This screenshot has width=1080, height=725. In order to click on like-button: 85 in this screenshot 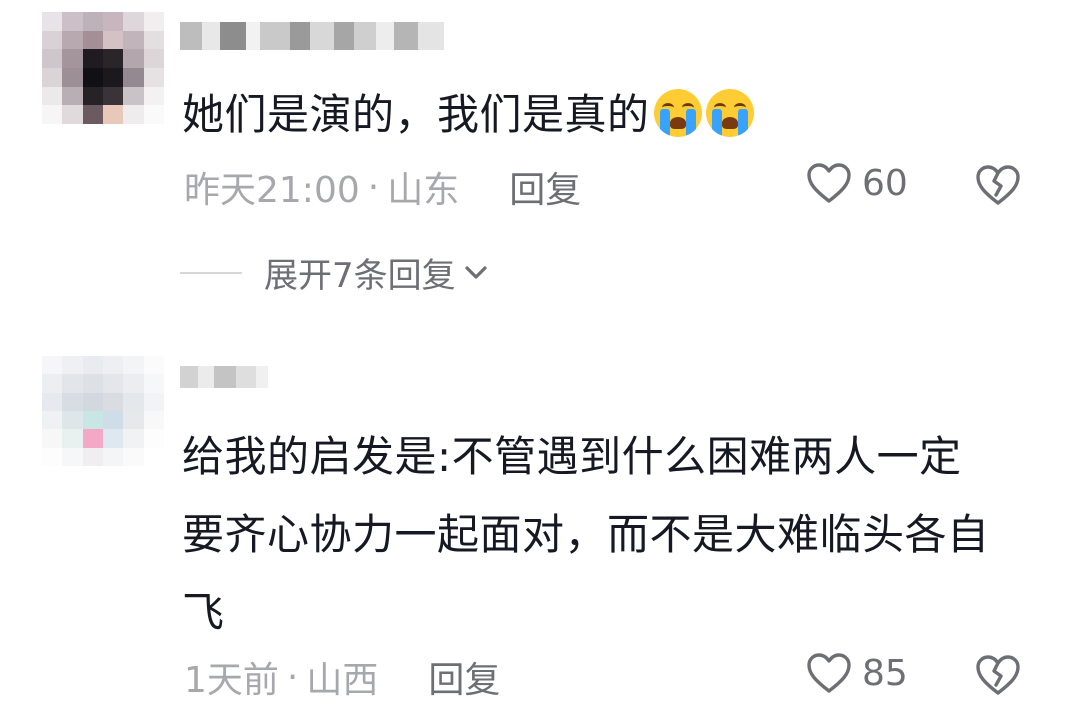, I will do `click(857, 673)`.